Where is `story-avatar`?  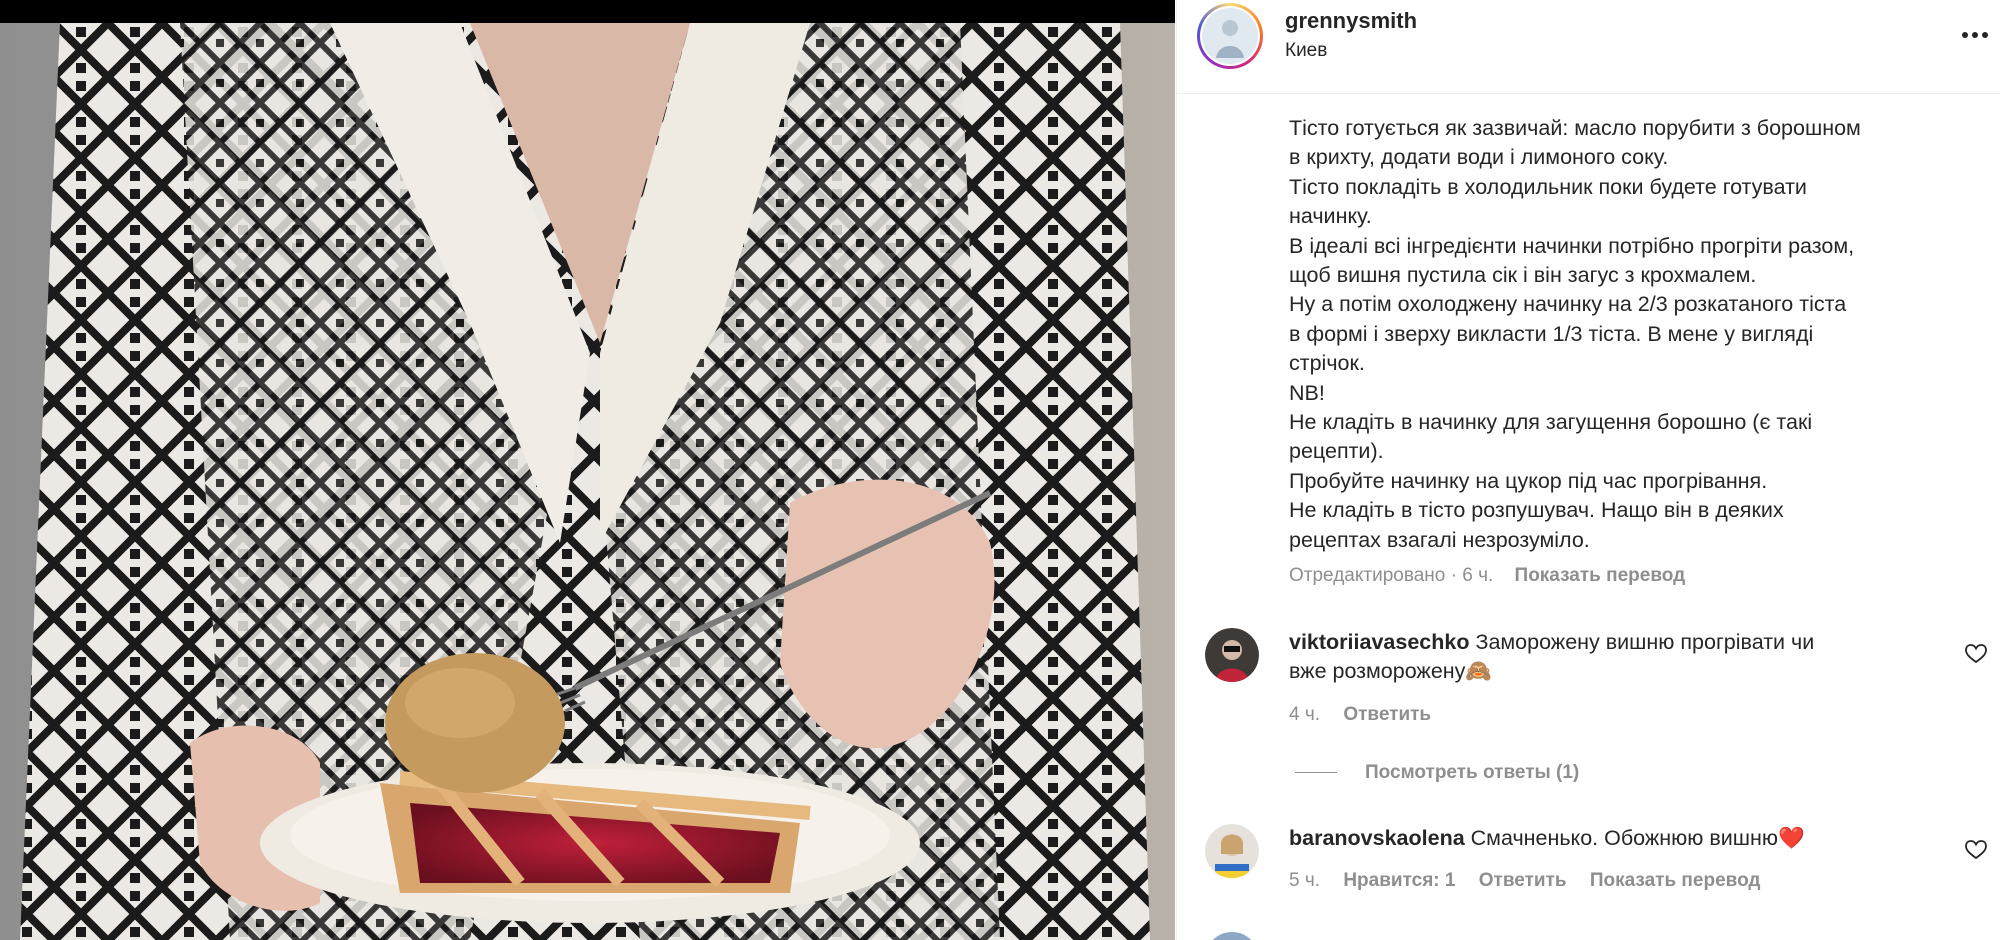 story-avatar is located at coordinates (1230, 36).